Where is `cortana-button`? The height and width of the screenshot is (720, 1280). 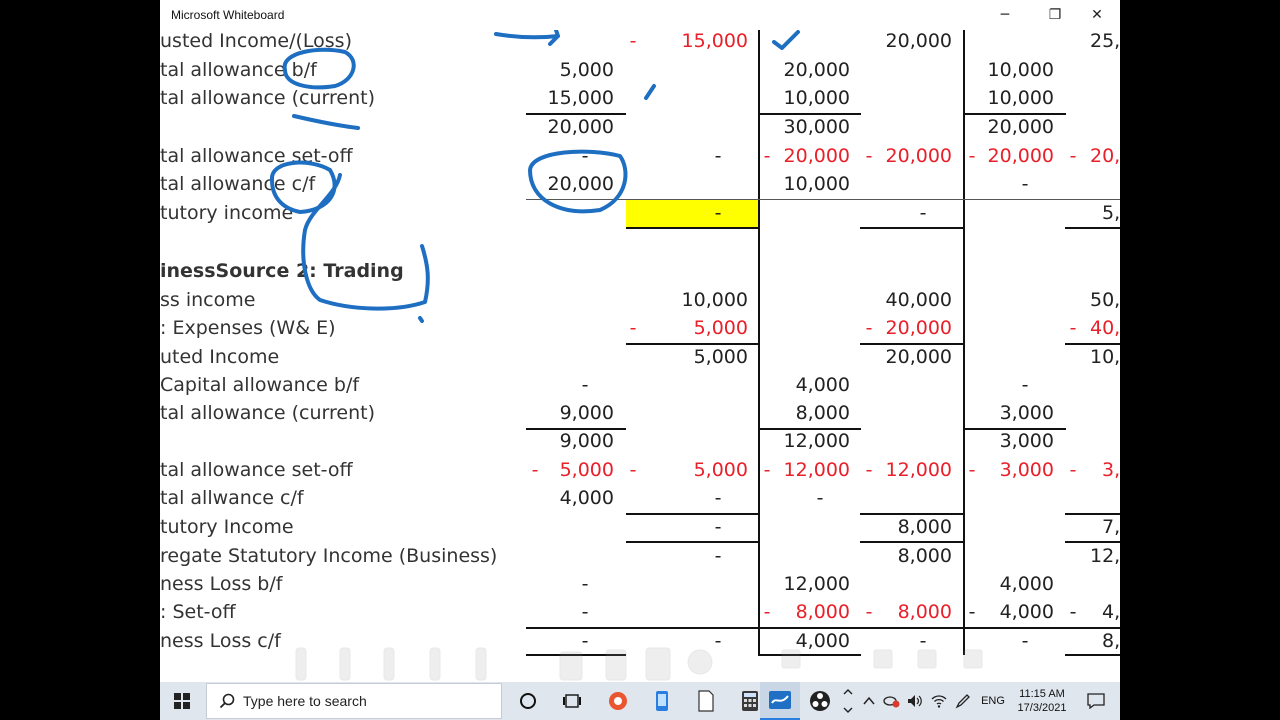 cortana-button is located at coordinates (528, 701).